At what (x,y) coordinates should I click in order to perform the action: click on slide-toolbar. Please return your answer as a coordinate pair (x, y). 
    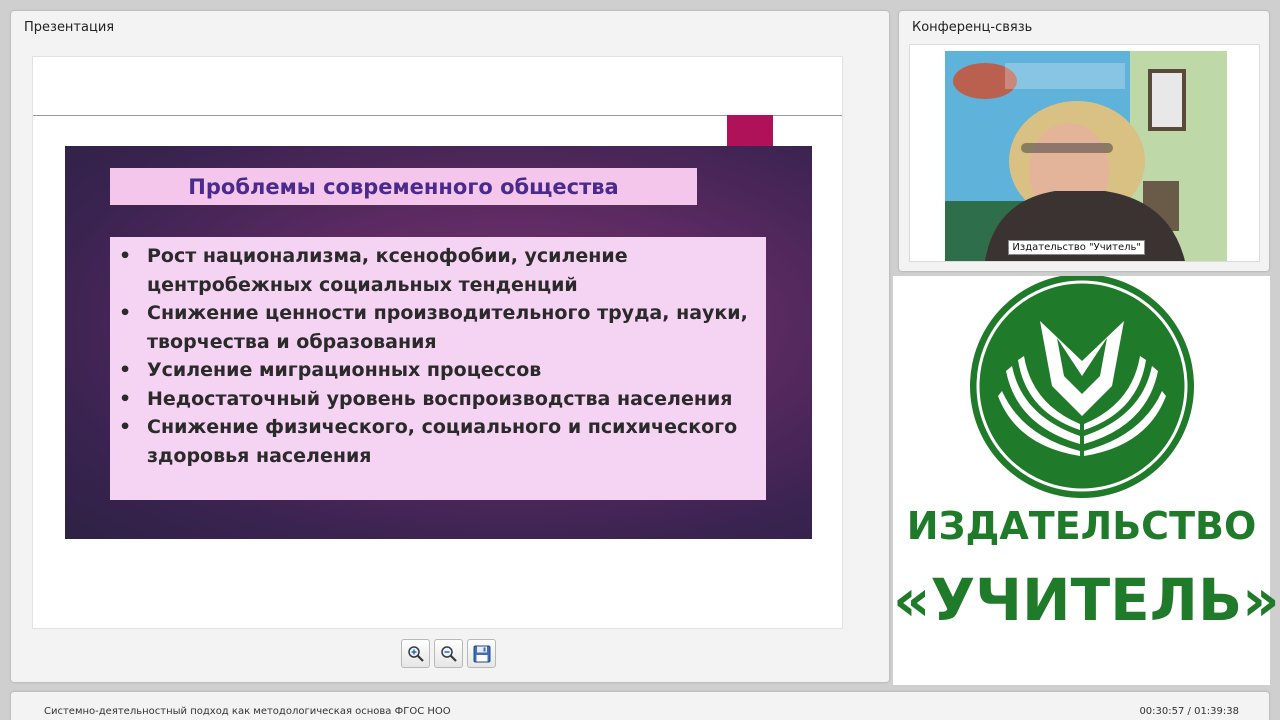
    Looking at the image, I should click on (448, 654).